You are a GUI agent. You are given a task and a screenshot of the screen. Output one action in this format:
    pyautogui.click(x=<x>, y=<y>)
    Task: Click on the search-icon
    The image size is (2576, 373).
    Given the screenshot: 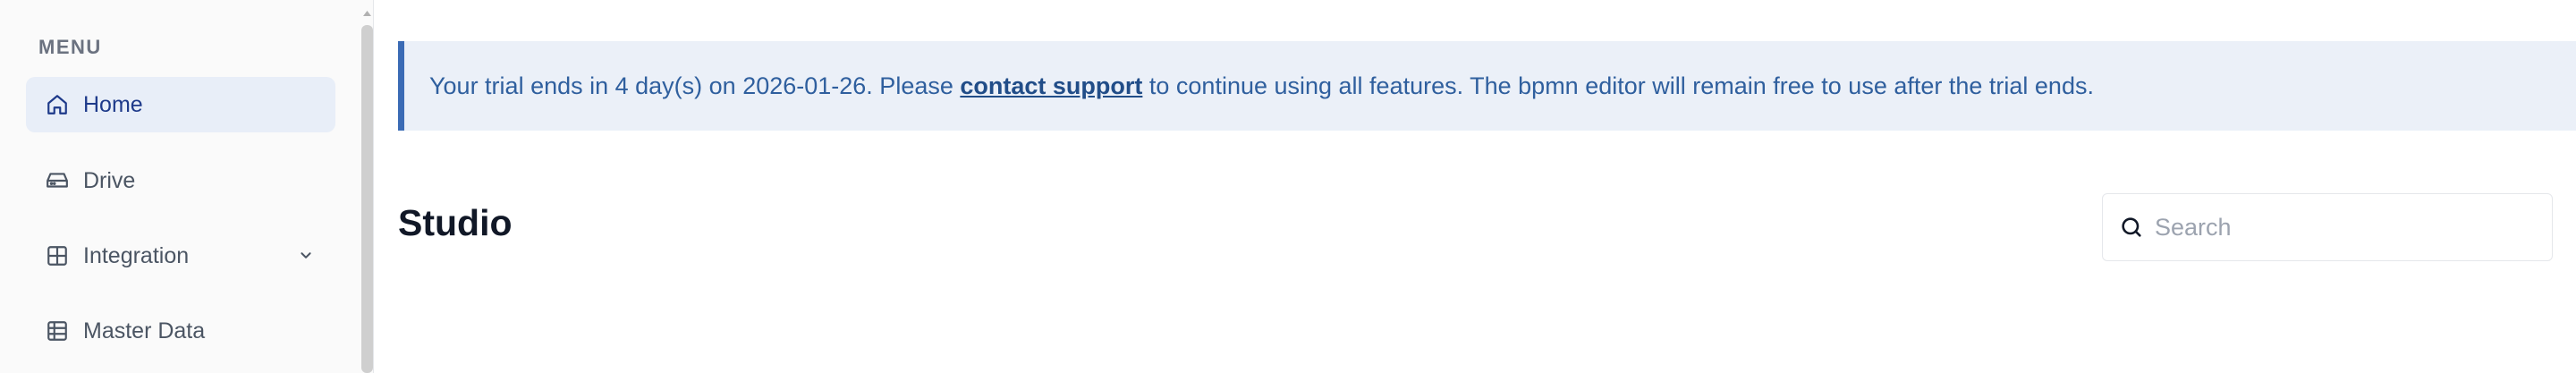 What is the action you would take?
    pyautogui.click(x=2131, y=228)
    